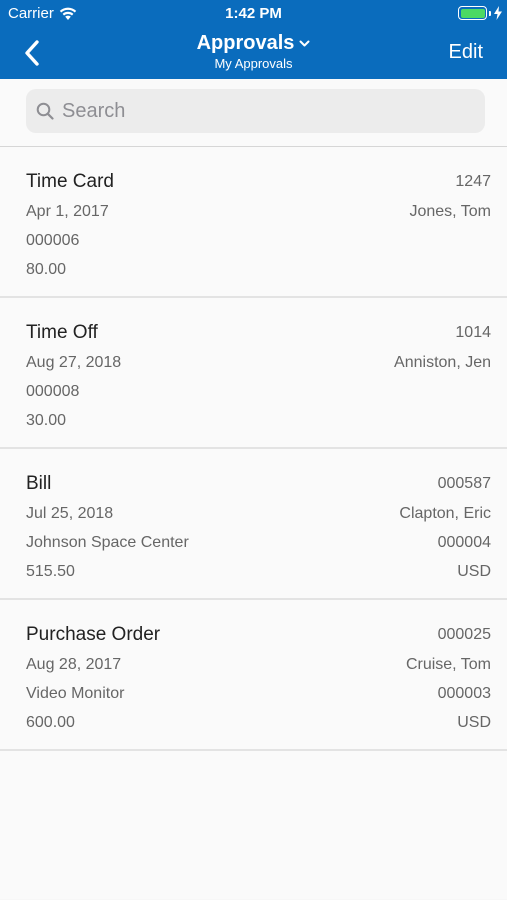  I want to click on navigation-bar: Approvals My Approvals Edit, so click(253, 53).